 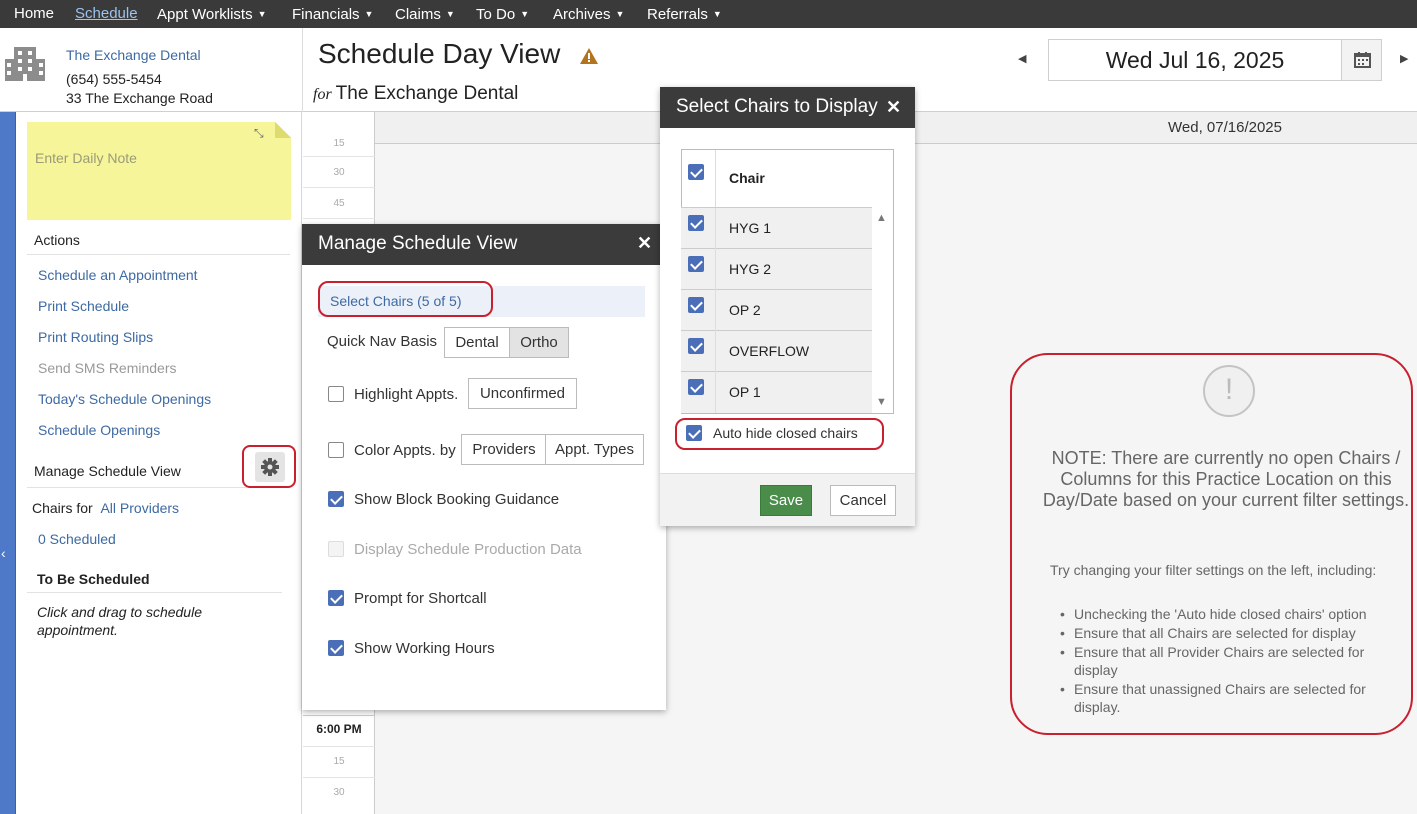 What do you see at coordinates (777, 106) in the screenshot?
I see `chairs-dialog-title: Select Chairs to Display` at bounding box center [777, 106].